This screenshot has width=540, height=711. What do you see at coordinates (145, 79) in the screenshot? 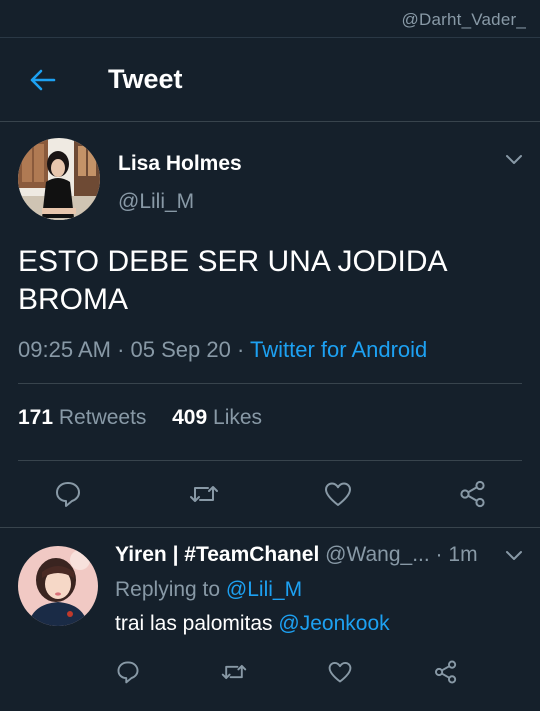
I see `page-title: Tweet` at bounding box center [145, 79].